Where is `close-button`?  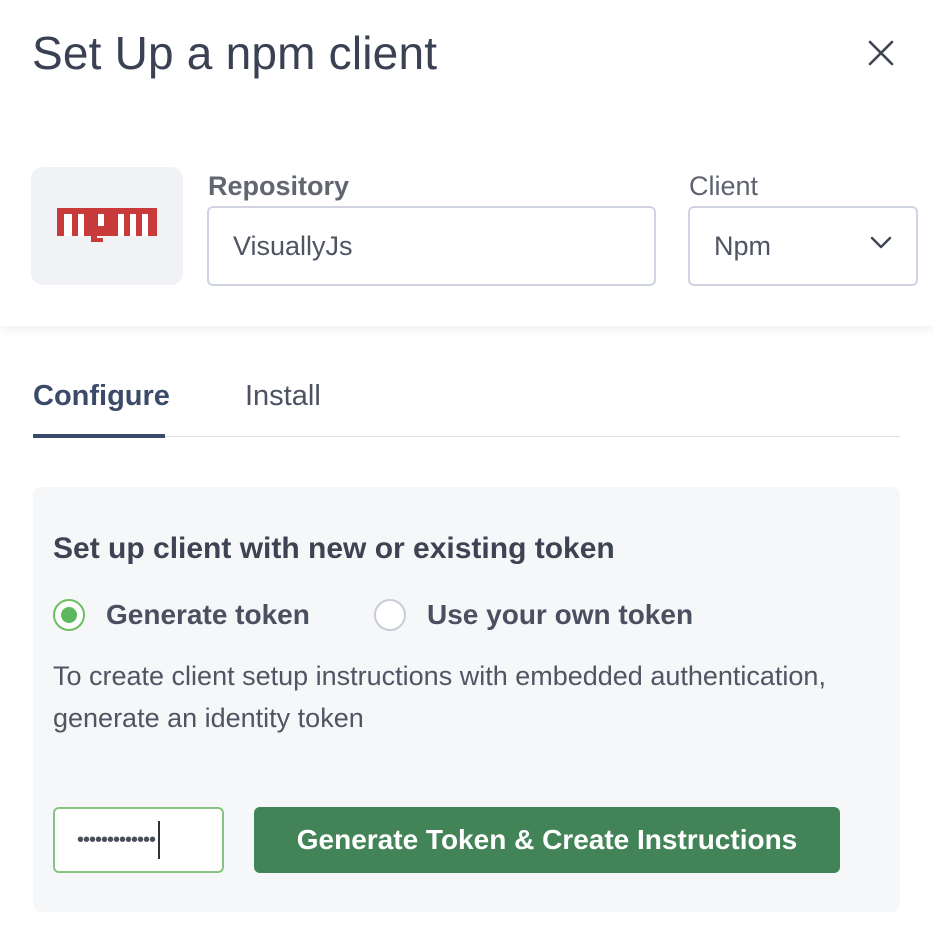
close-button is located at coordinates (881, 53).